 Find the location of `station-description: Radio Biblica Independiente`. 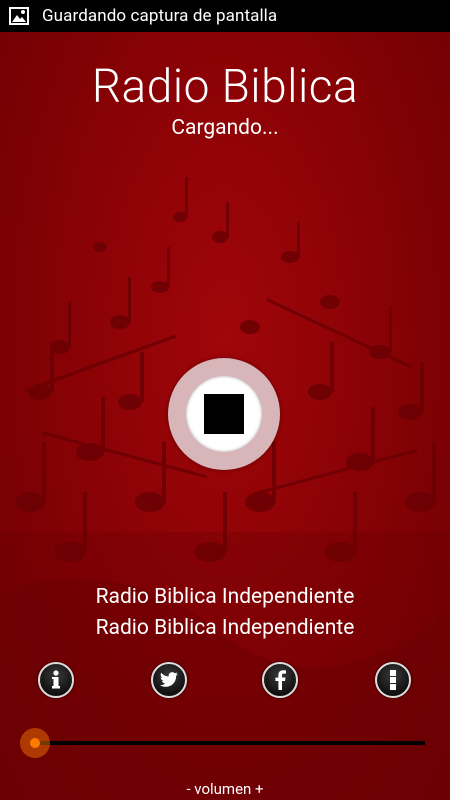

station-description: Radio Biblica Independiente is located at coordinates (225, 628).